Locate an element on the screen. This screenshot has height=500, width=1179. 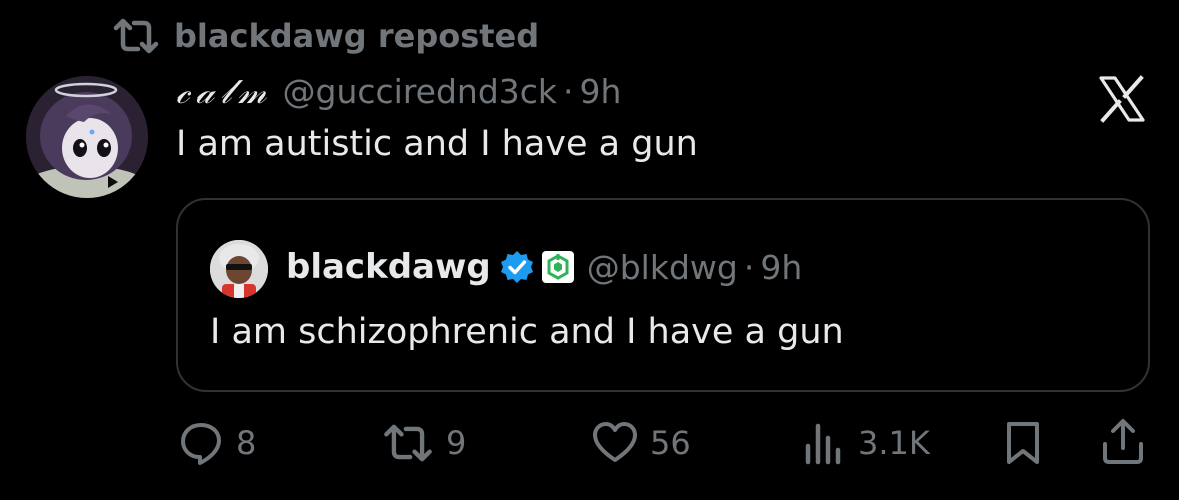
heart-icon is located at coordinates (615, 442).